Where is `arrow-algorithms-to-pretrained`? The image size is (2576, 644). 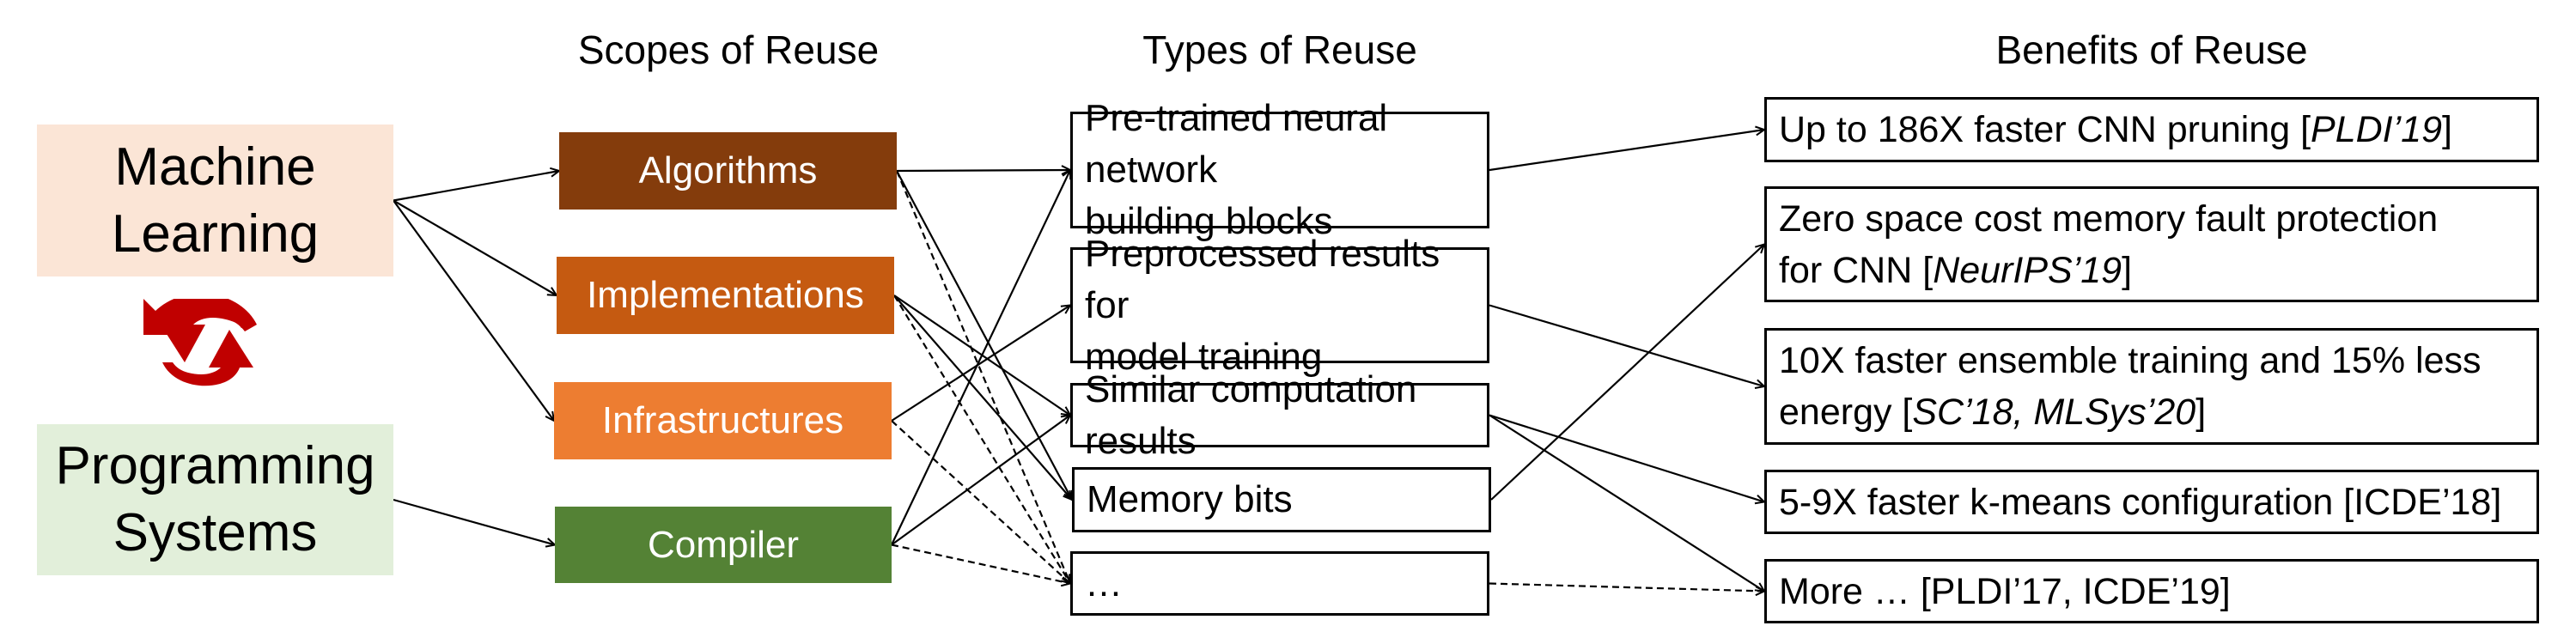 arrow-algorithms-to-pretrained is located at coordinates (983, 170).